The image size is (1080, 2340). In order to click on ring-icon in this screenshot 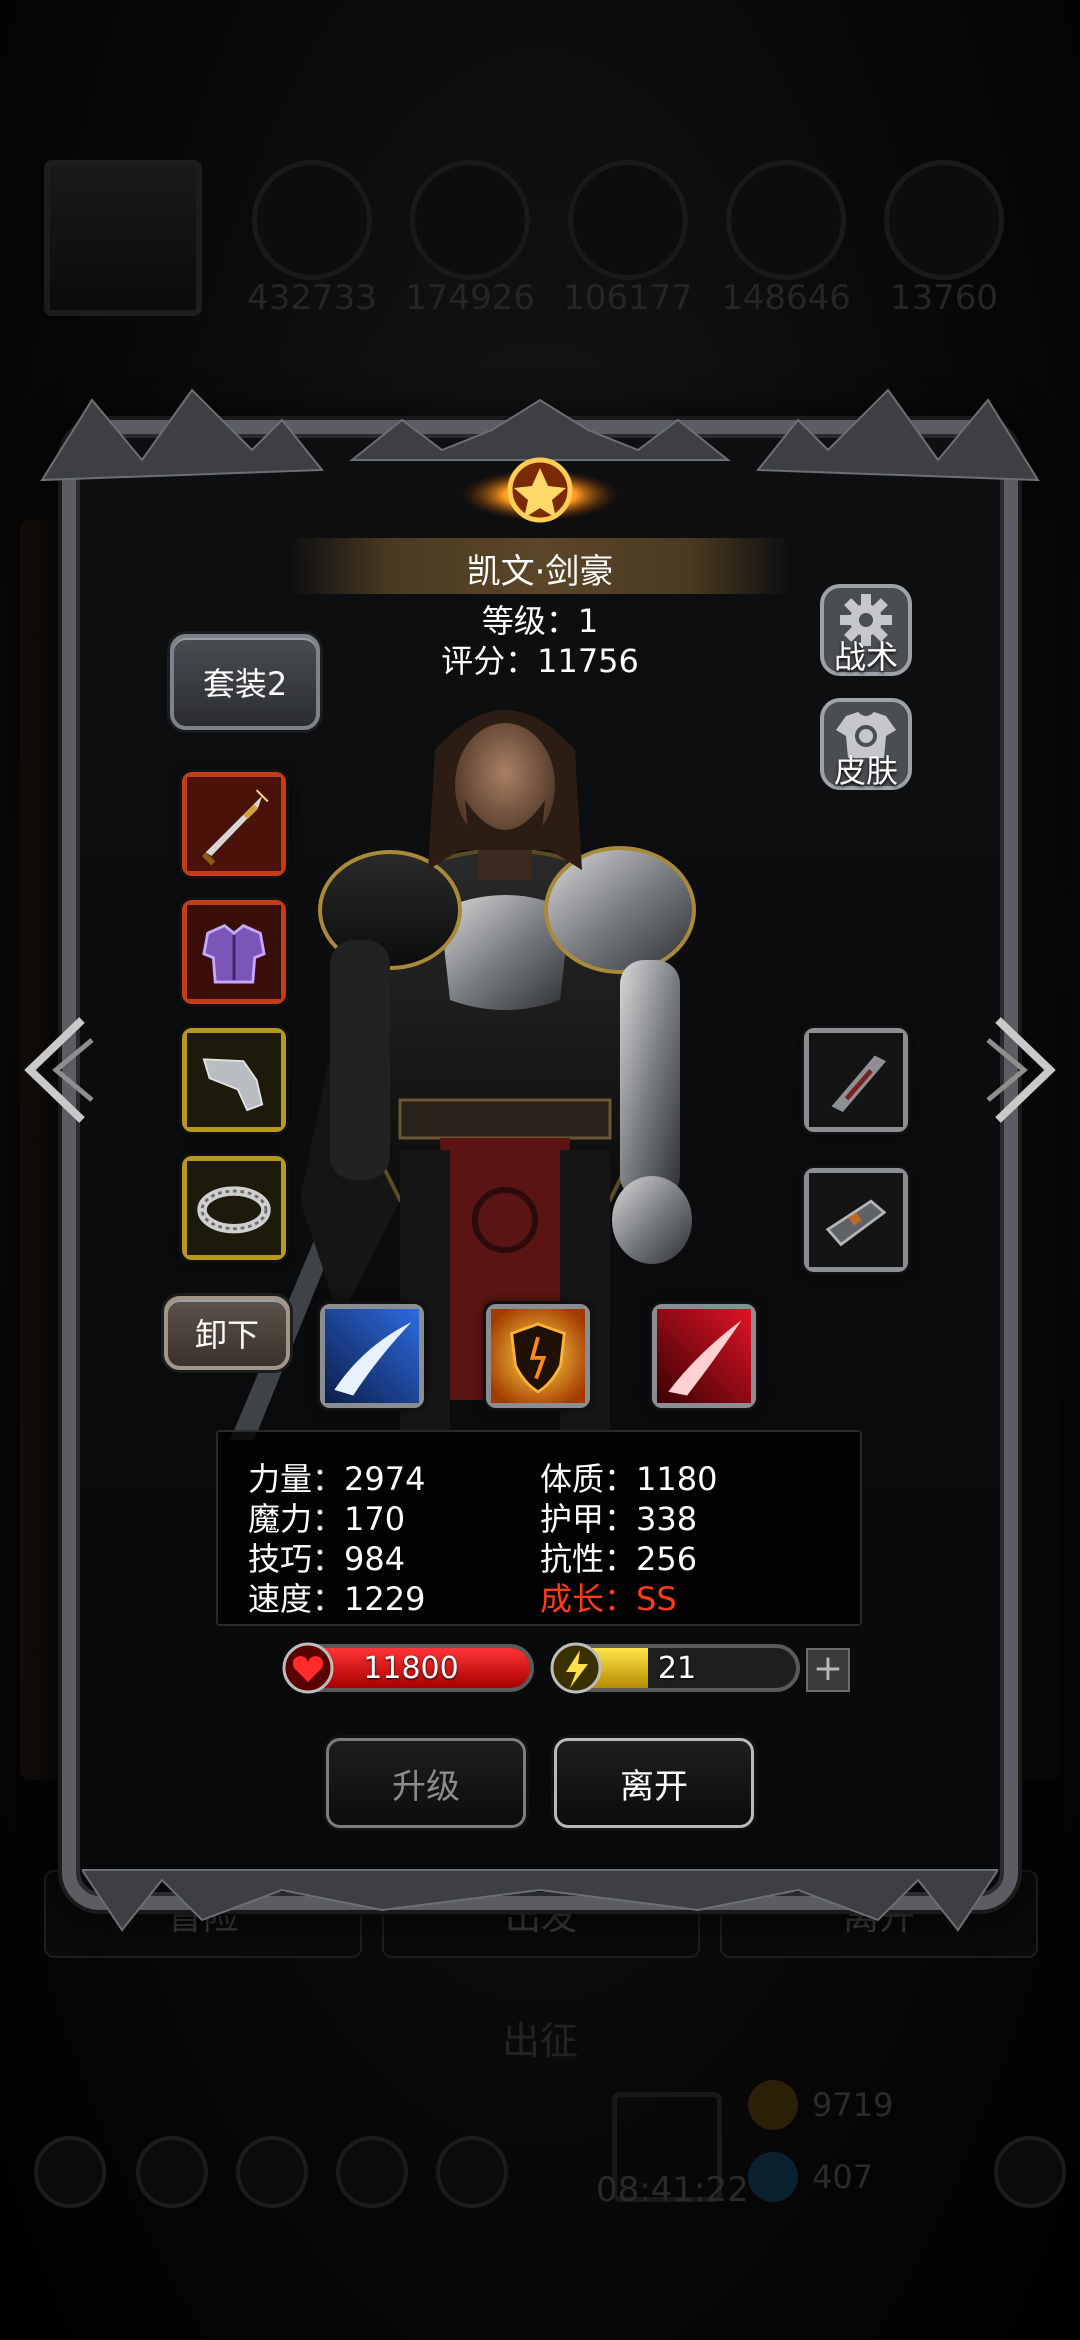, I will do `click(234, 1208)`.